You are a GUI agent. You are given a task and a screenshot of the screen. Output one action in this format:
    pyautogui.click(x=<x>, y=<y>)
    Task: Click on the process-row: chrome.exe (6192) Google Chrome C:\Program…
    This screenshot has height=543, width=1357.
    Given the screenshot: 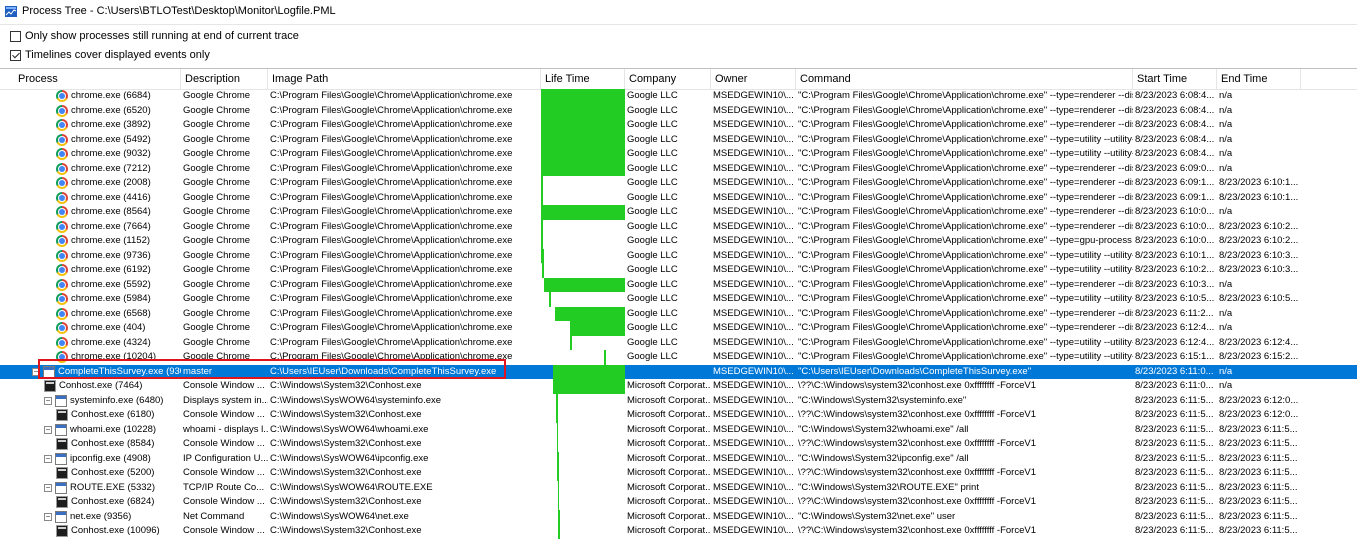 What is the action you would take?
    pyautogui.click(x=678, y=270)
    